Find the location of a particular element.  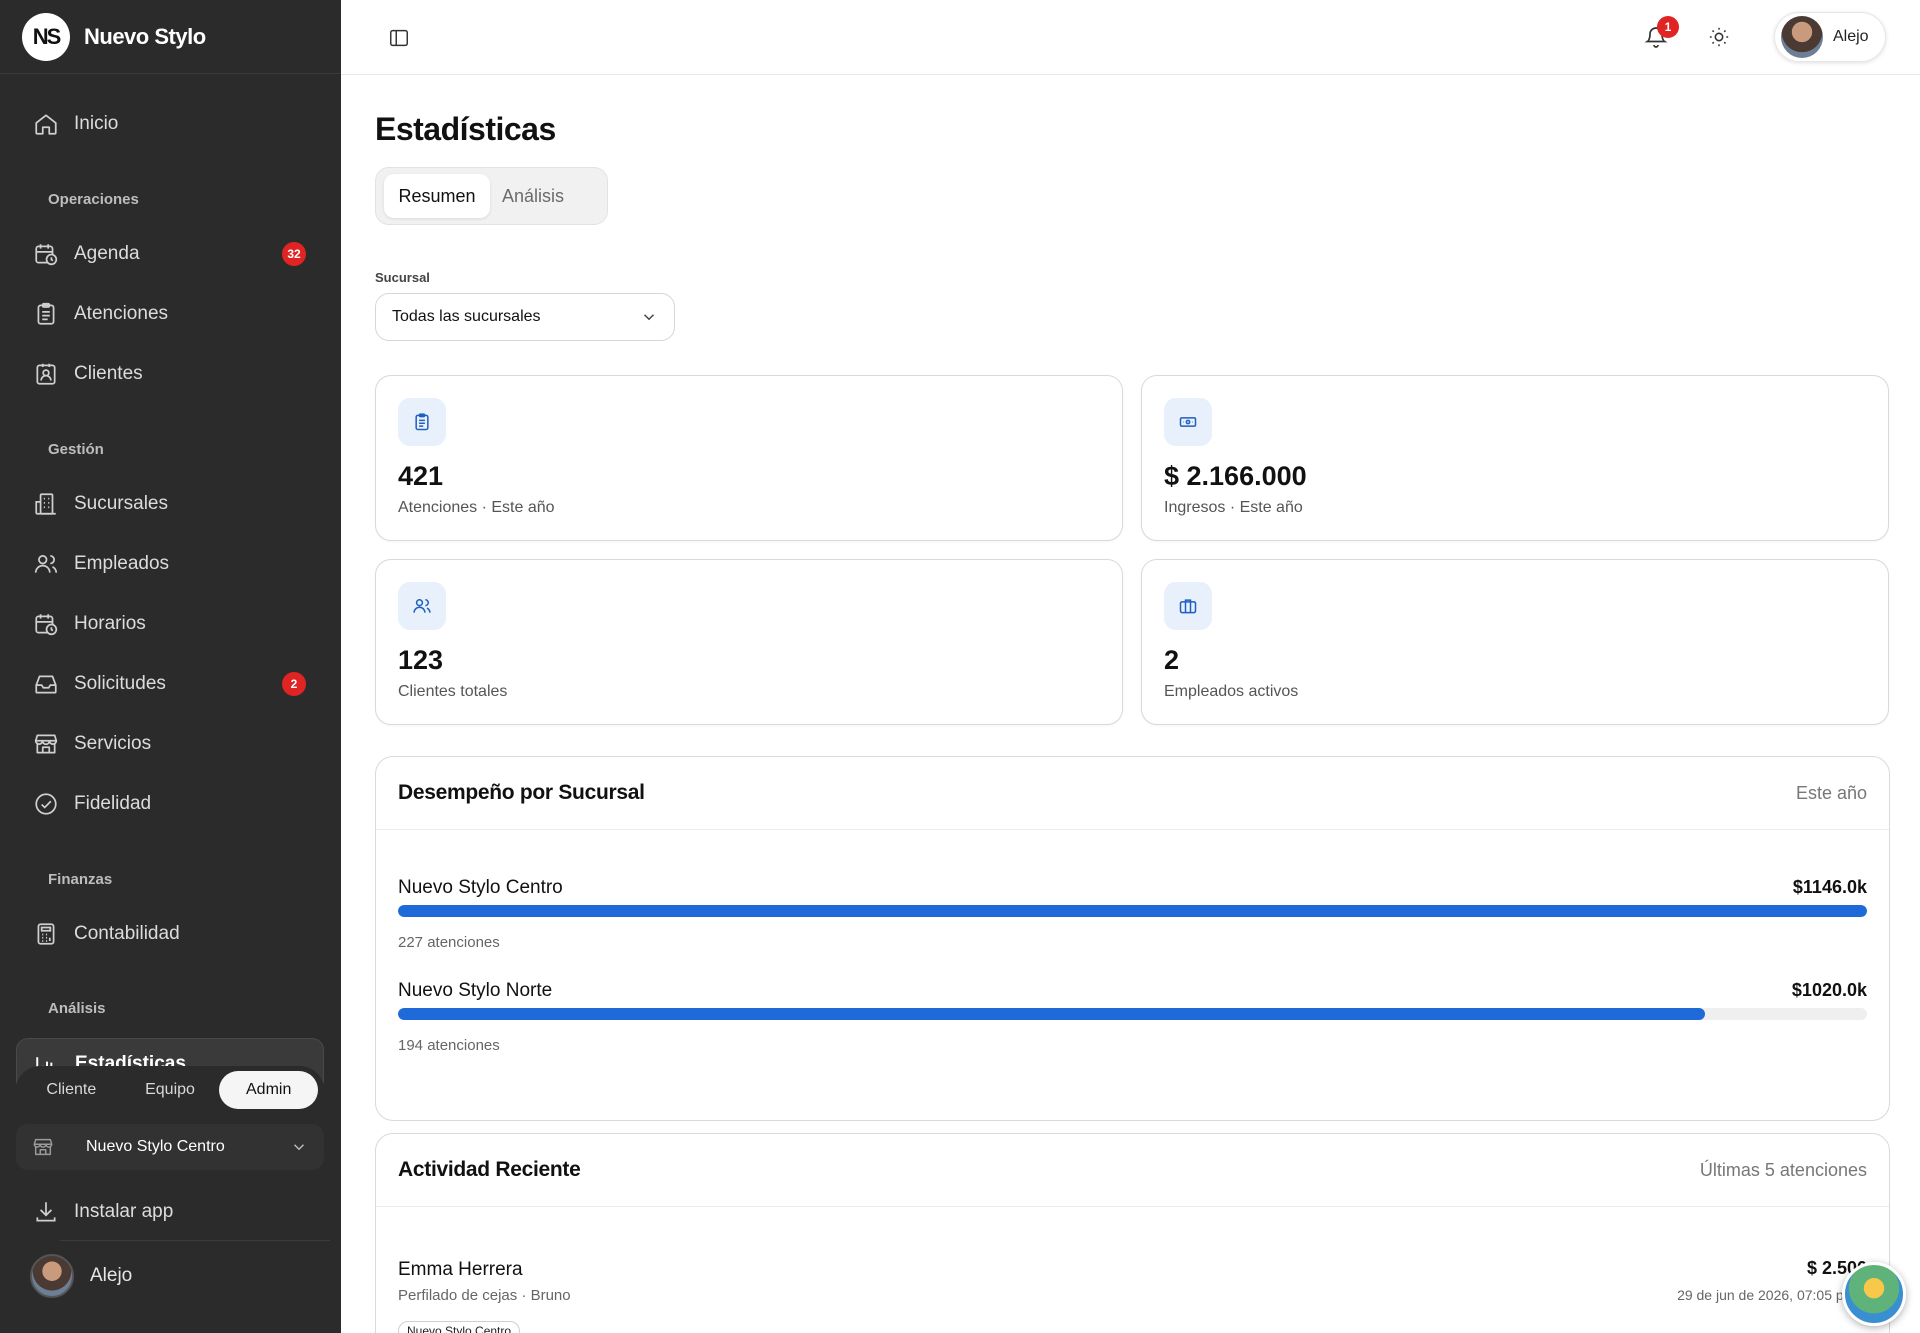

stat-card-empleados: 2 Empleados activos is located at coordinates (1515, 642).